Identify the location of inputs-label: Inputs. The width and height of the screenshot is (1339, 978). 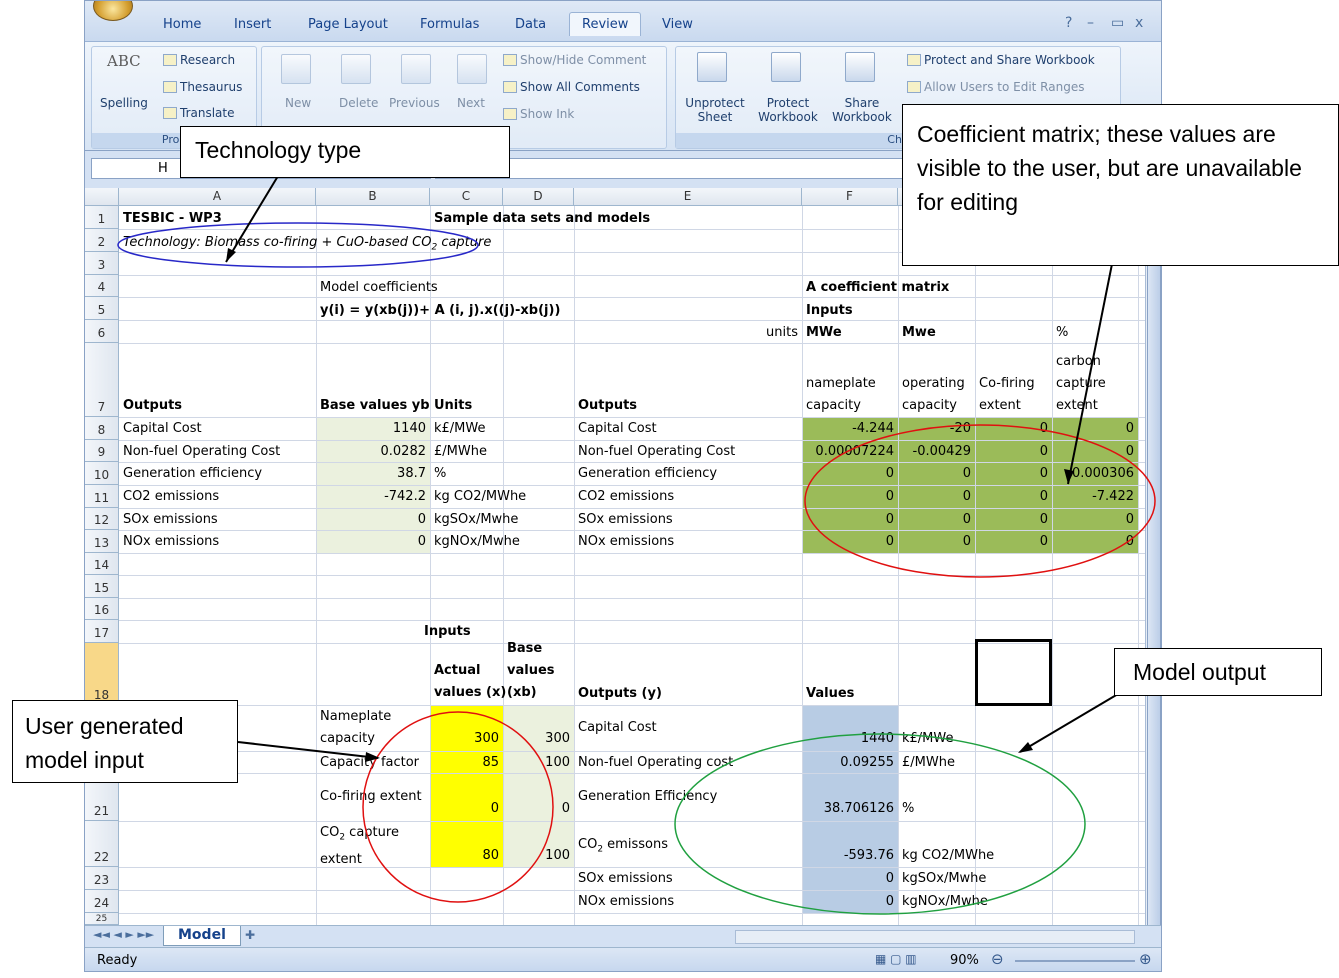
(829, 311).